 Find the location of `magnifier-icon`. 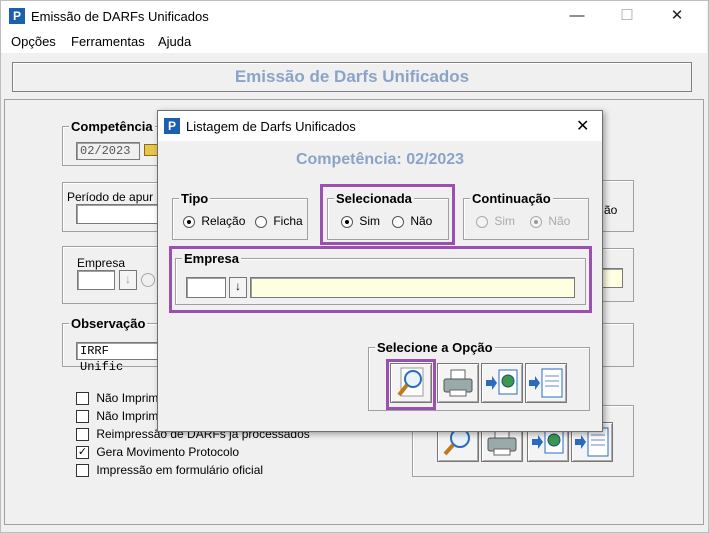

magnifier-icon is located at coordinates (410, 382).